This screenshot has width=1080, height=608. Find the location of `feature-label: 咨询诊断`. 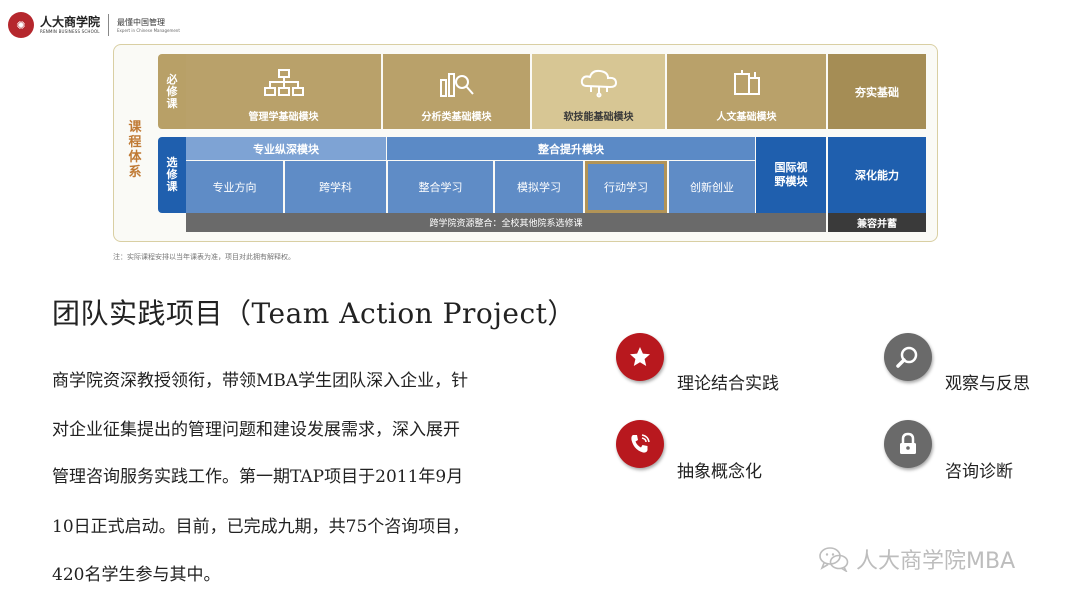

feature-label: 咨询诊断 is located at coordinates (979, 472).